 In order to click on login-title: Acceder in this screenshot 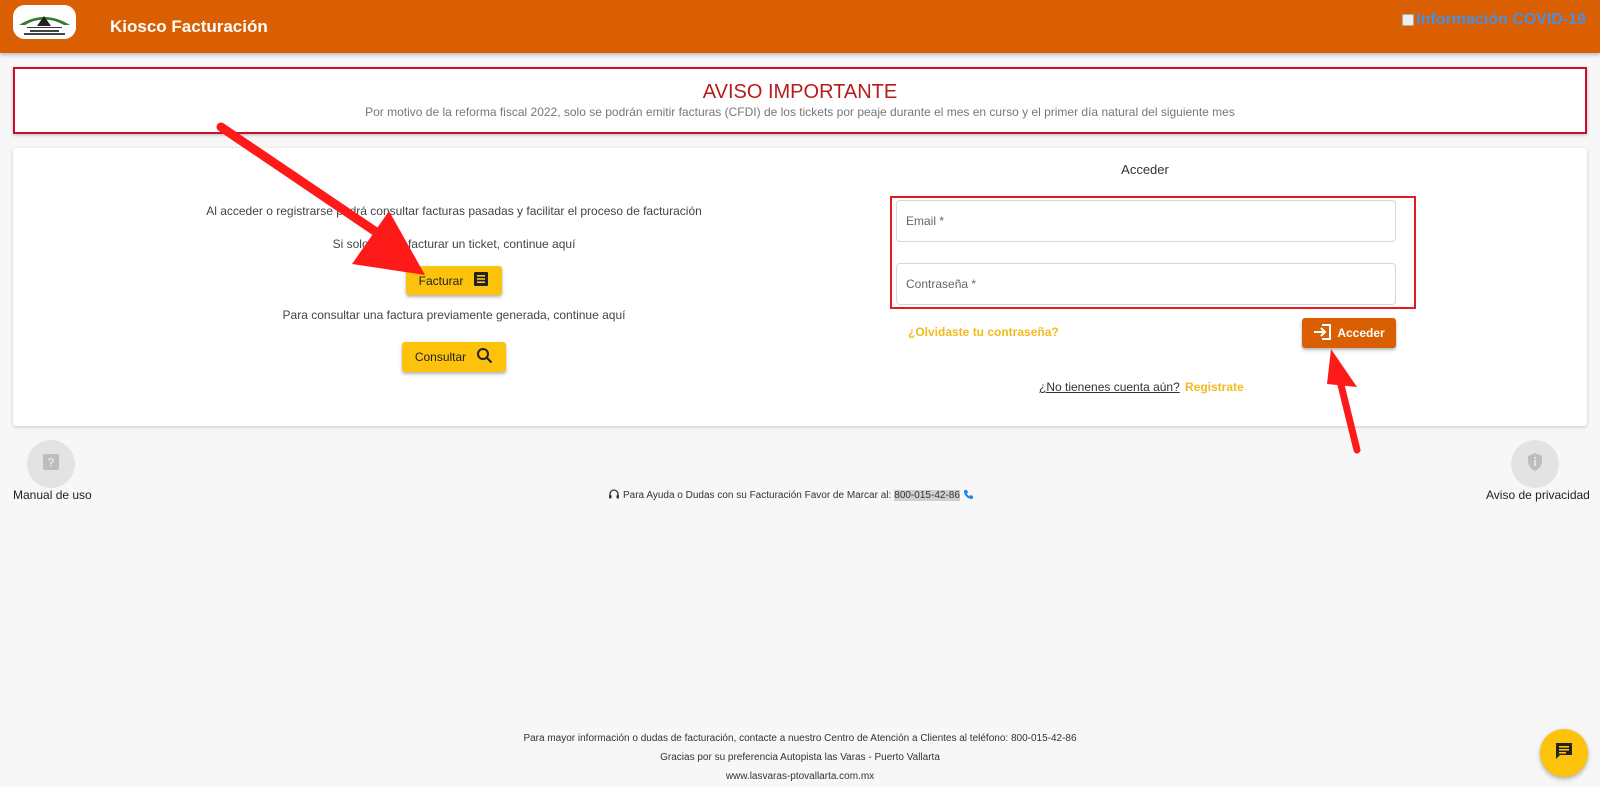, I will do `click(1145, 169)`.